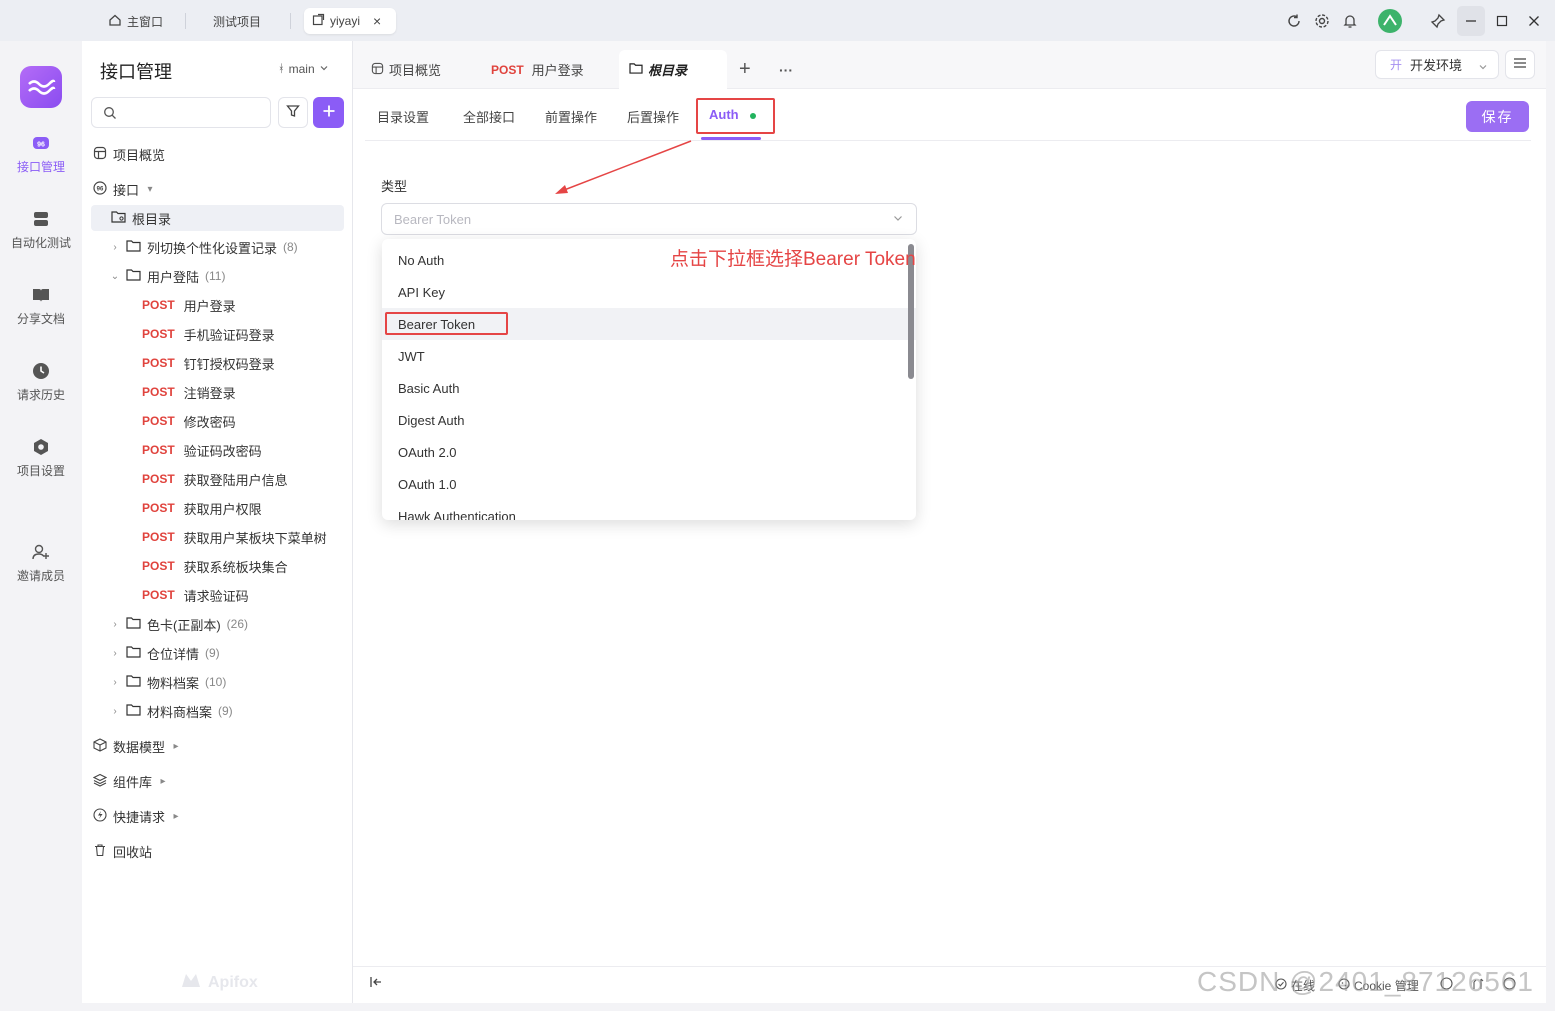 Image resolution: width=1555 pixels, height=1011 pixels. What do you see at coordinates (303, 69) in the screenshot?
I see `branch-selector: ᚼ main` at bounding box center [303, 69].